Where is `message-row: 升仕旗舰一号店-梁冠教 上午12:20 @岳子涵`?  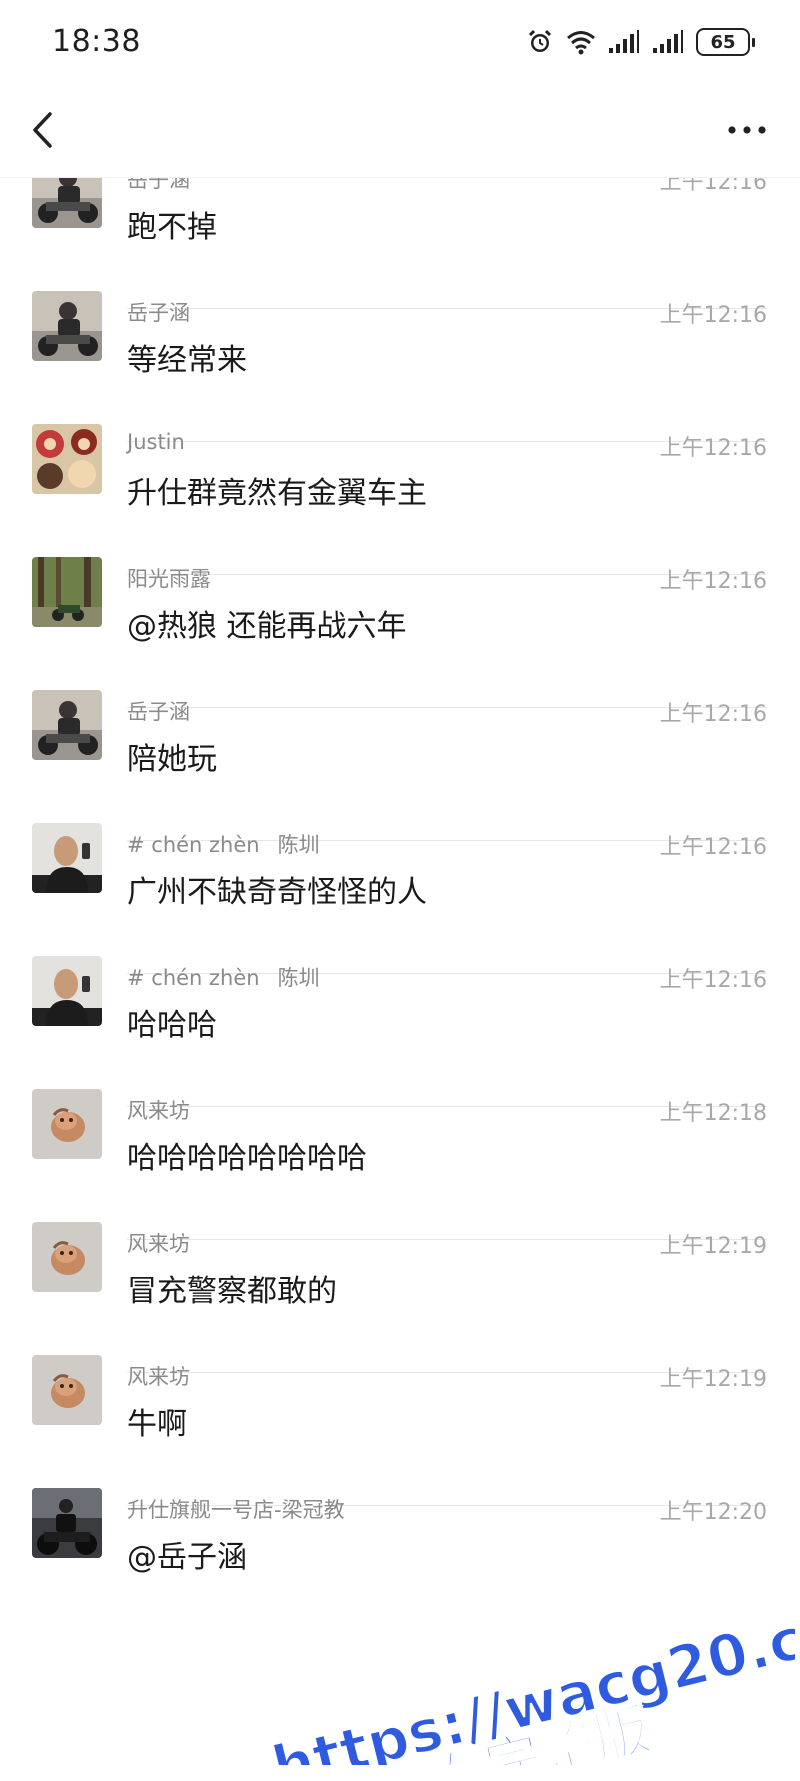 message-row: 升仕旗舰一号店-梁冠教 上午12:20 @岳子涵 is located at coordinates (400, 1563).